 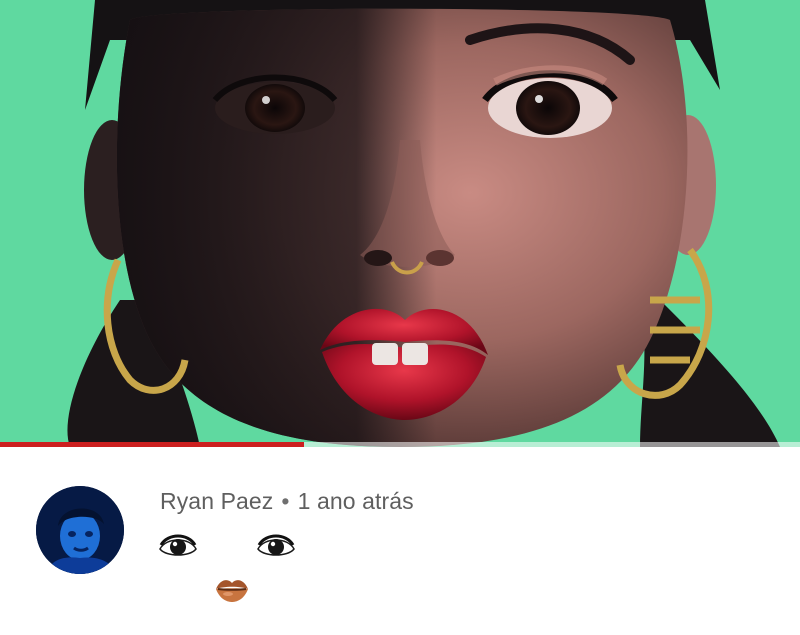 I want to click on comment-author: Ryan Paez, so click(x=216, y=501).